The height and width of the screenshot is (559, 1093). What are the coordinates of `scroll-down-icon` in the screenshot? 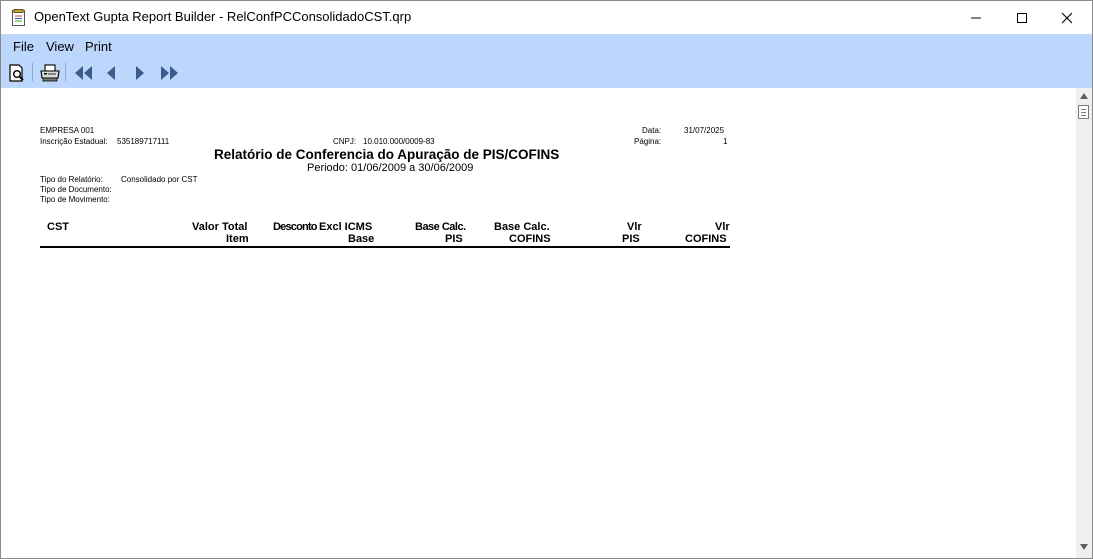 It's located at (1084, 547).